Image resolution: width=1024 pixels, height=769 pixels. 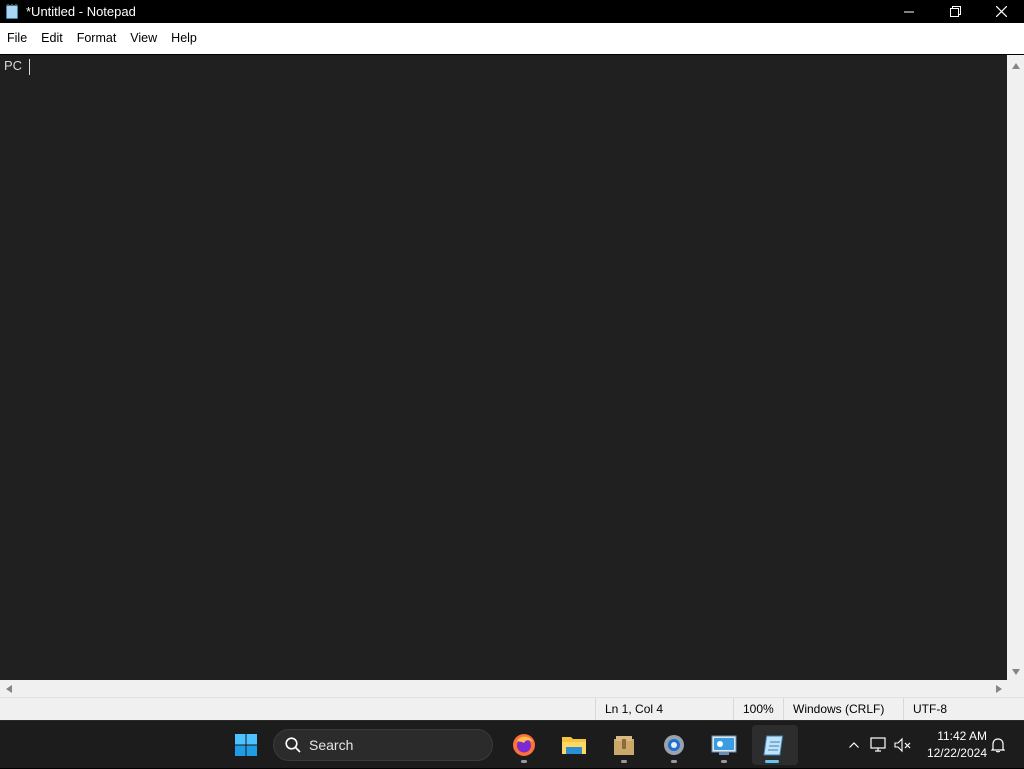 I want to click on notifications-button, so click(x=998, y=745).